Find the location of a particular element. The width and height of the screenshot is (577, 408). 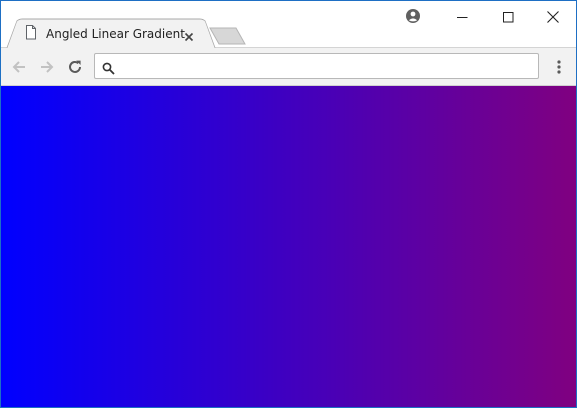

back-button is located at coordinates (19, 67).